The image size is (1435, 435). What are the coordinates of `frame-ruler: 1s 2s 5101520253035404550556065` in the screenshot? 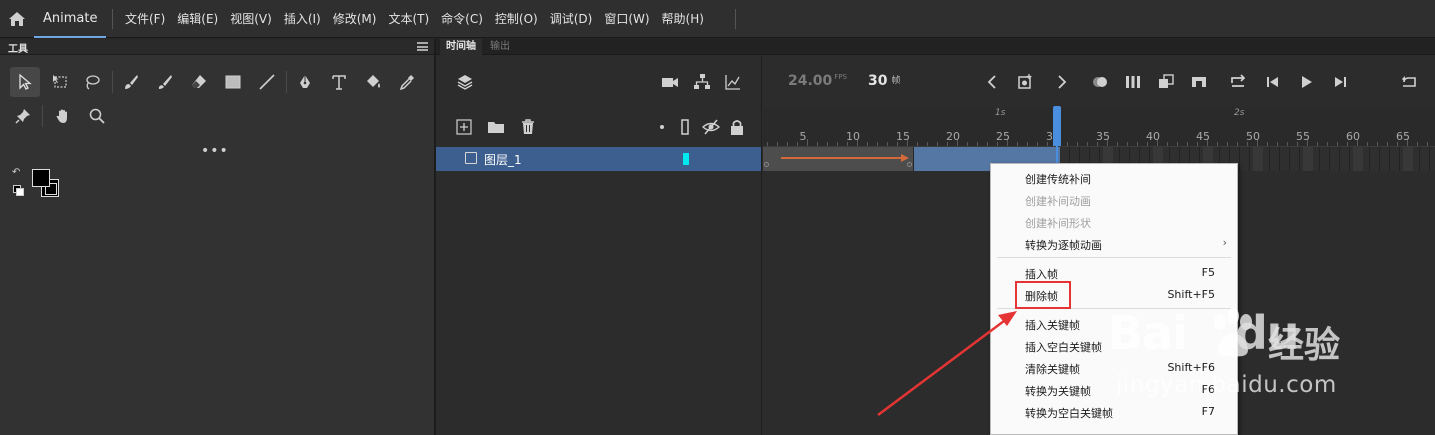 It's located at (1099, 127).